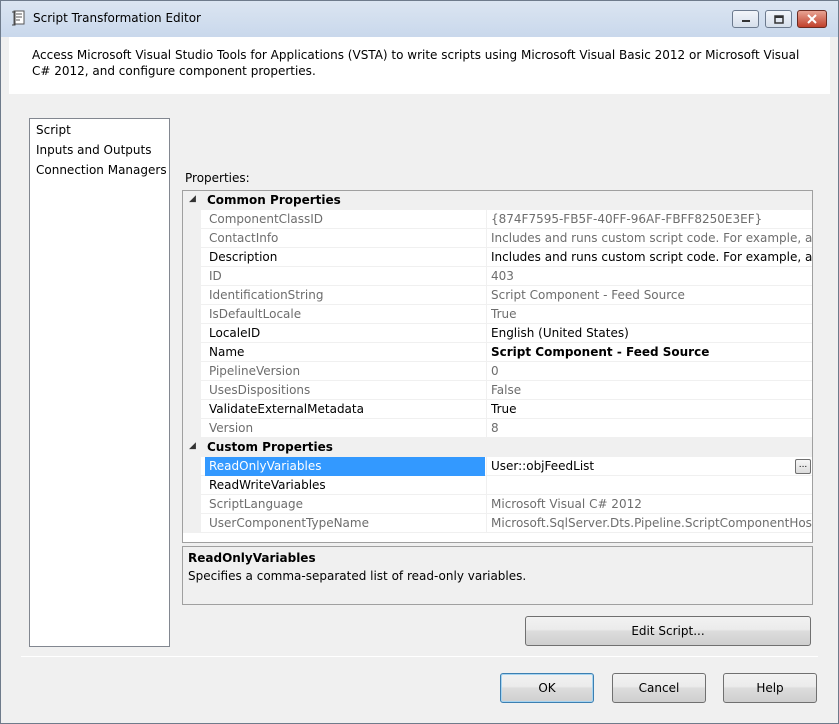 The width and height of the screenshot is (839, 724). Describe the element at coordinates (419, 656) in the screenshot. I see `footer-divider` at that location.